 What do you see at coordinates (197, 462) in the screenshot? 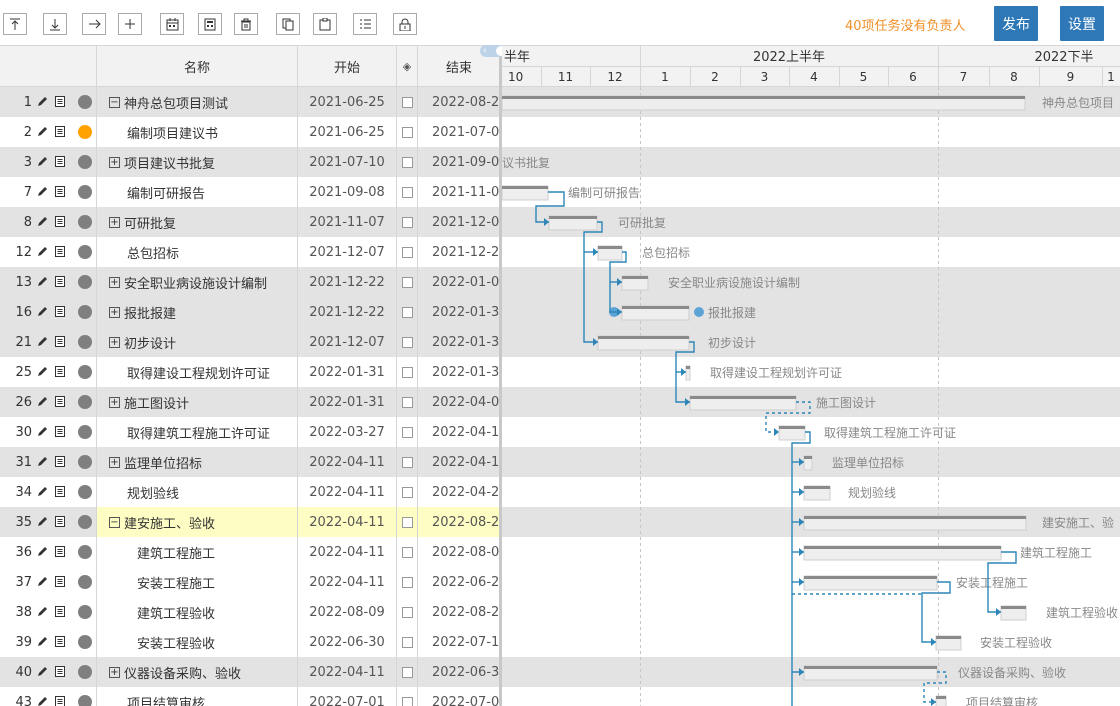
I see `task-name-cell: + 监理单位招标` at bounding box center [197, 462].